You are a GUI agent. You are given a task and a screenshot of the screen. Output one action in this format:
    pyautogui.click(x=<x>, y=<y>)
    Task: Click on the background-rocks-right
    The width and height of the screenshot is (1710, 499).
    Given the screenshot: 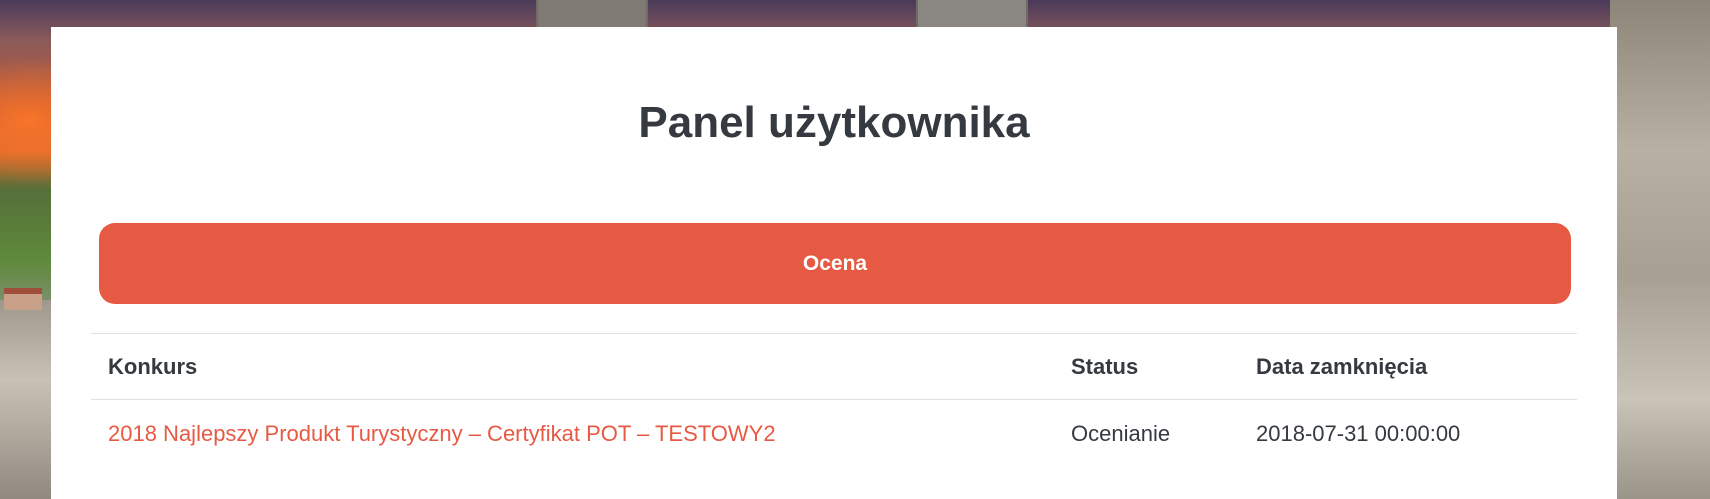 What is the action you would take?
    pyautogui.click(x=1660, y=249)
    